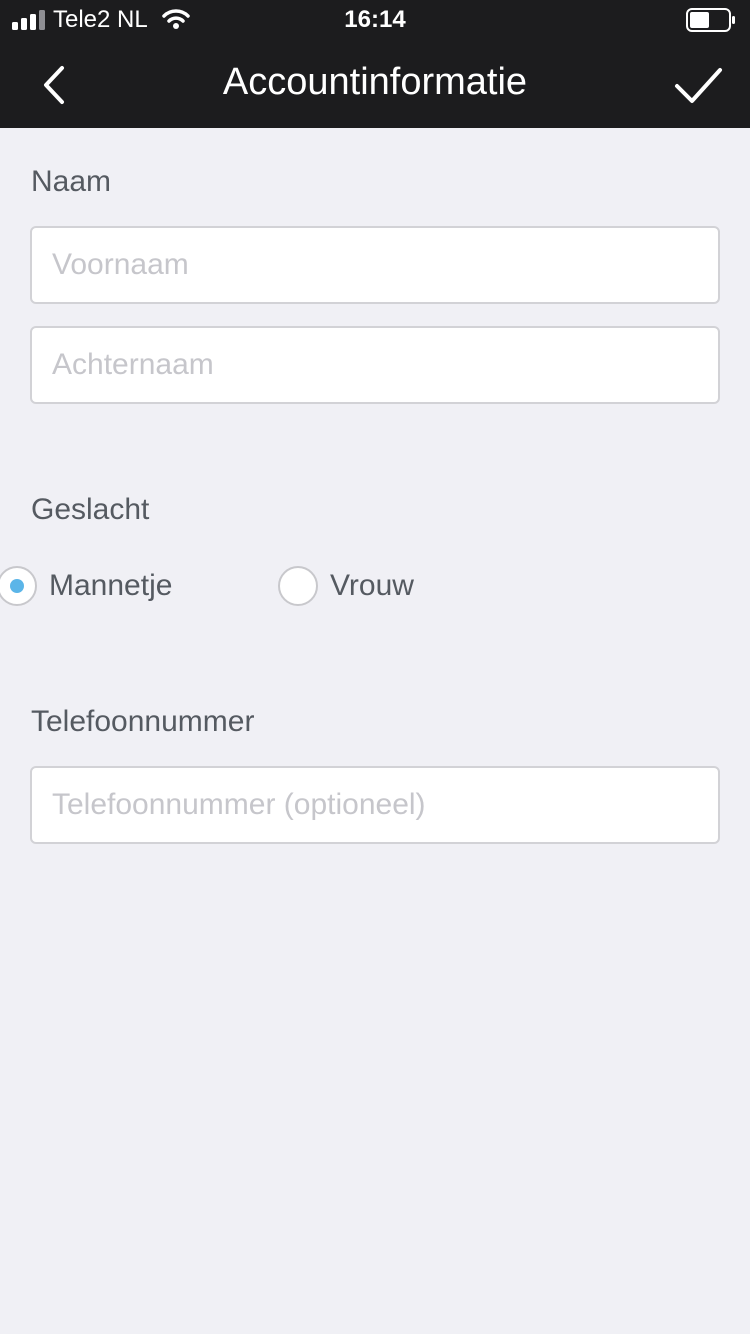 The image size is (750, 1334). I want to click on phone-field, so click(375, 805).